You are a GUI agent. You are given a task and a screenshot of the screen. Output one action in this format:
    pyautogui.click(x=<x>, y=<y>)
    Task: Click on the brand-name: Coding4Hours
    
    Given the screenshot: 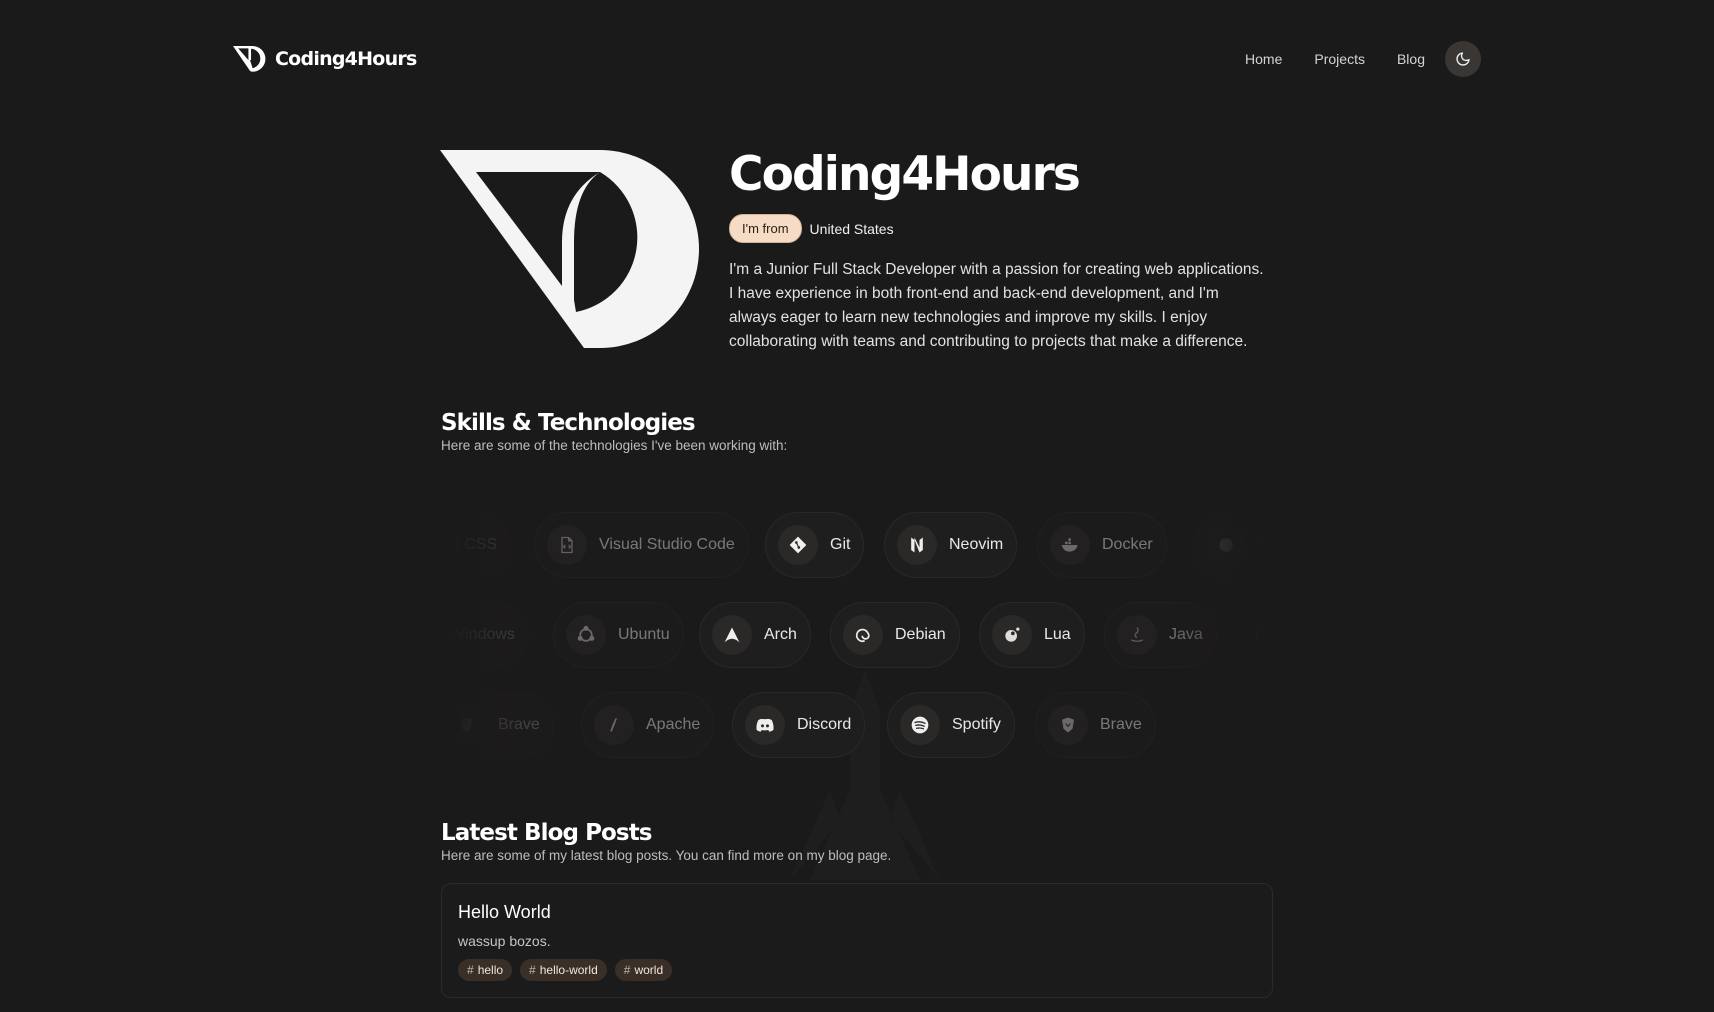 What is the action you would take?
    pyautogui.click(x=346, y=59)
    